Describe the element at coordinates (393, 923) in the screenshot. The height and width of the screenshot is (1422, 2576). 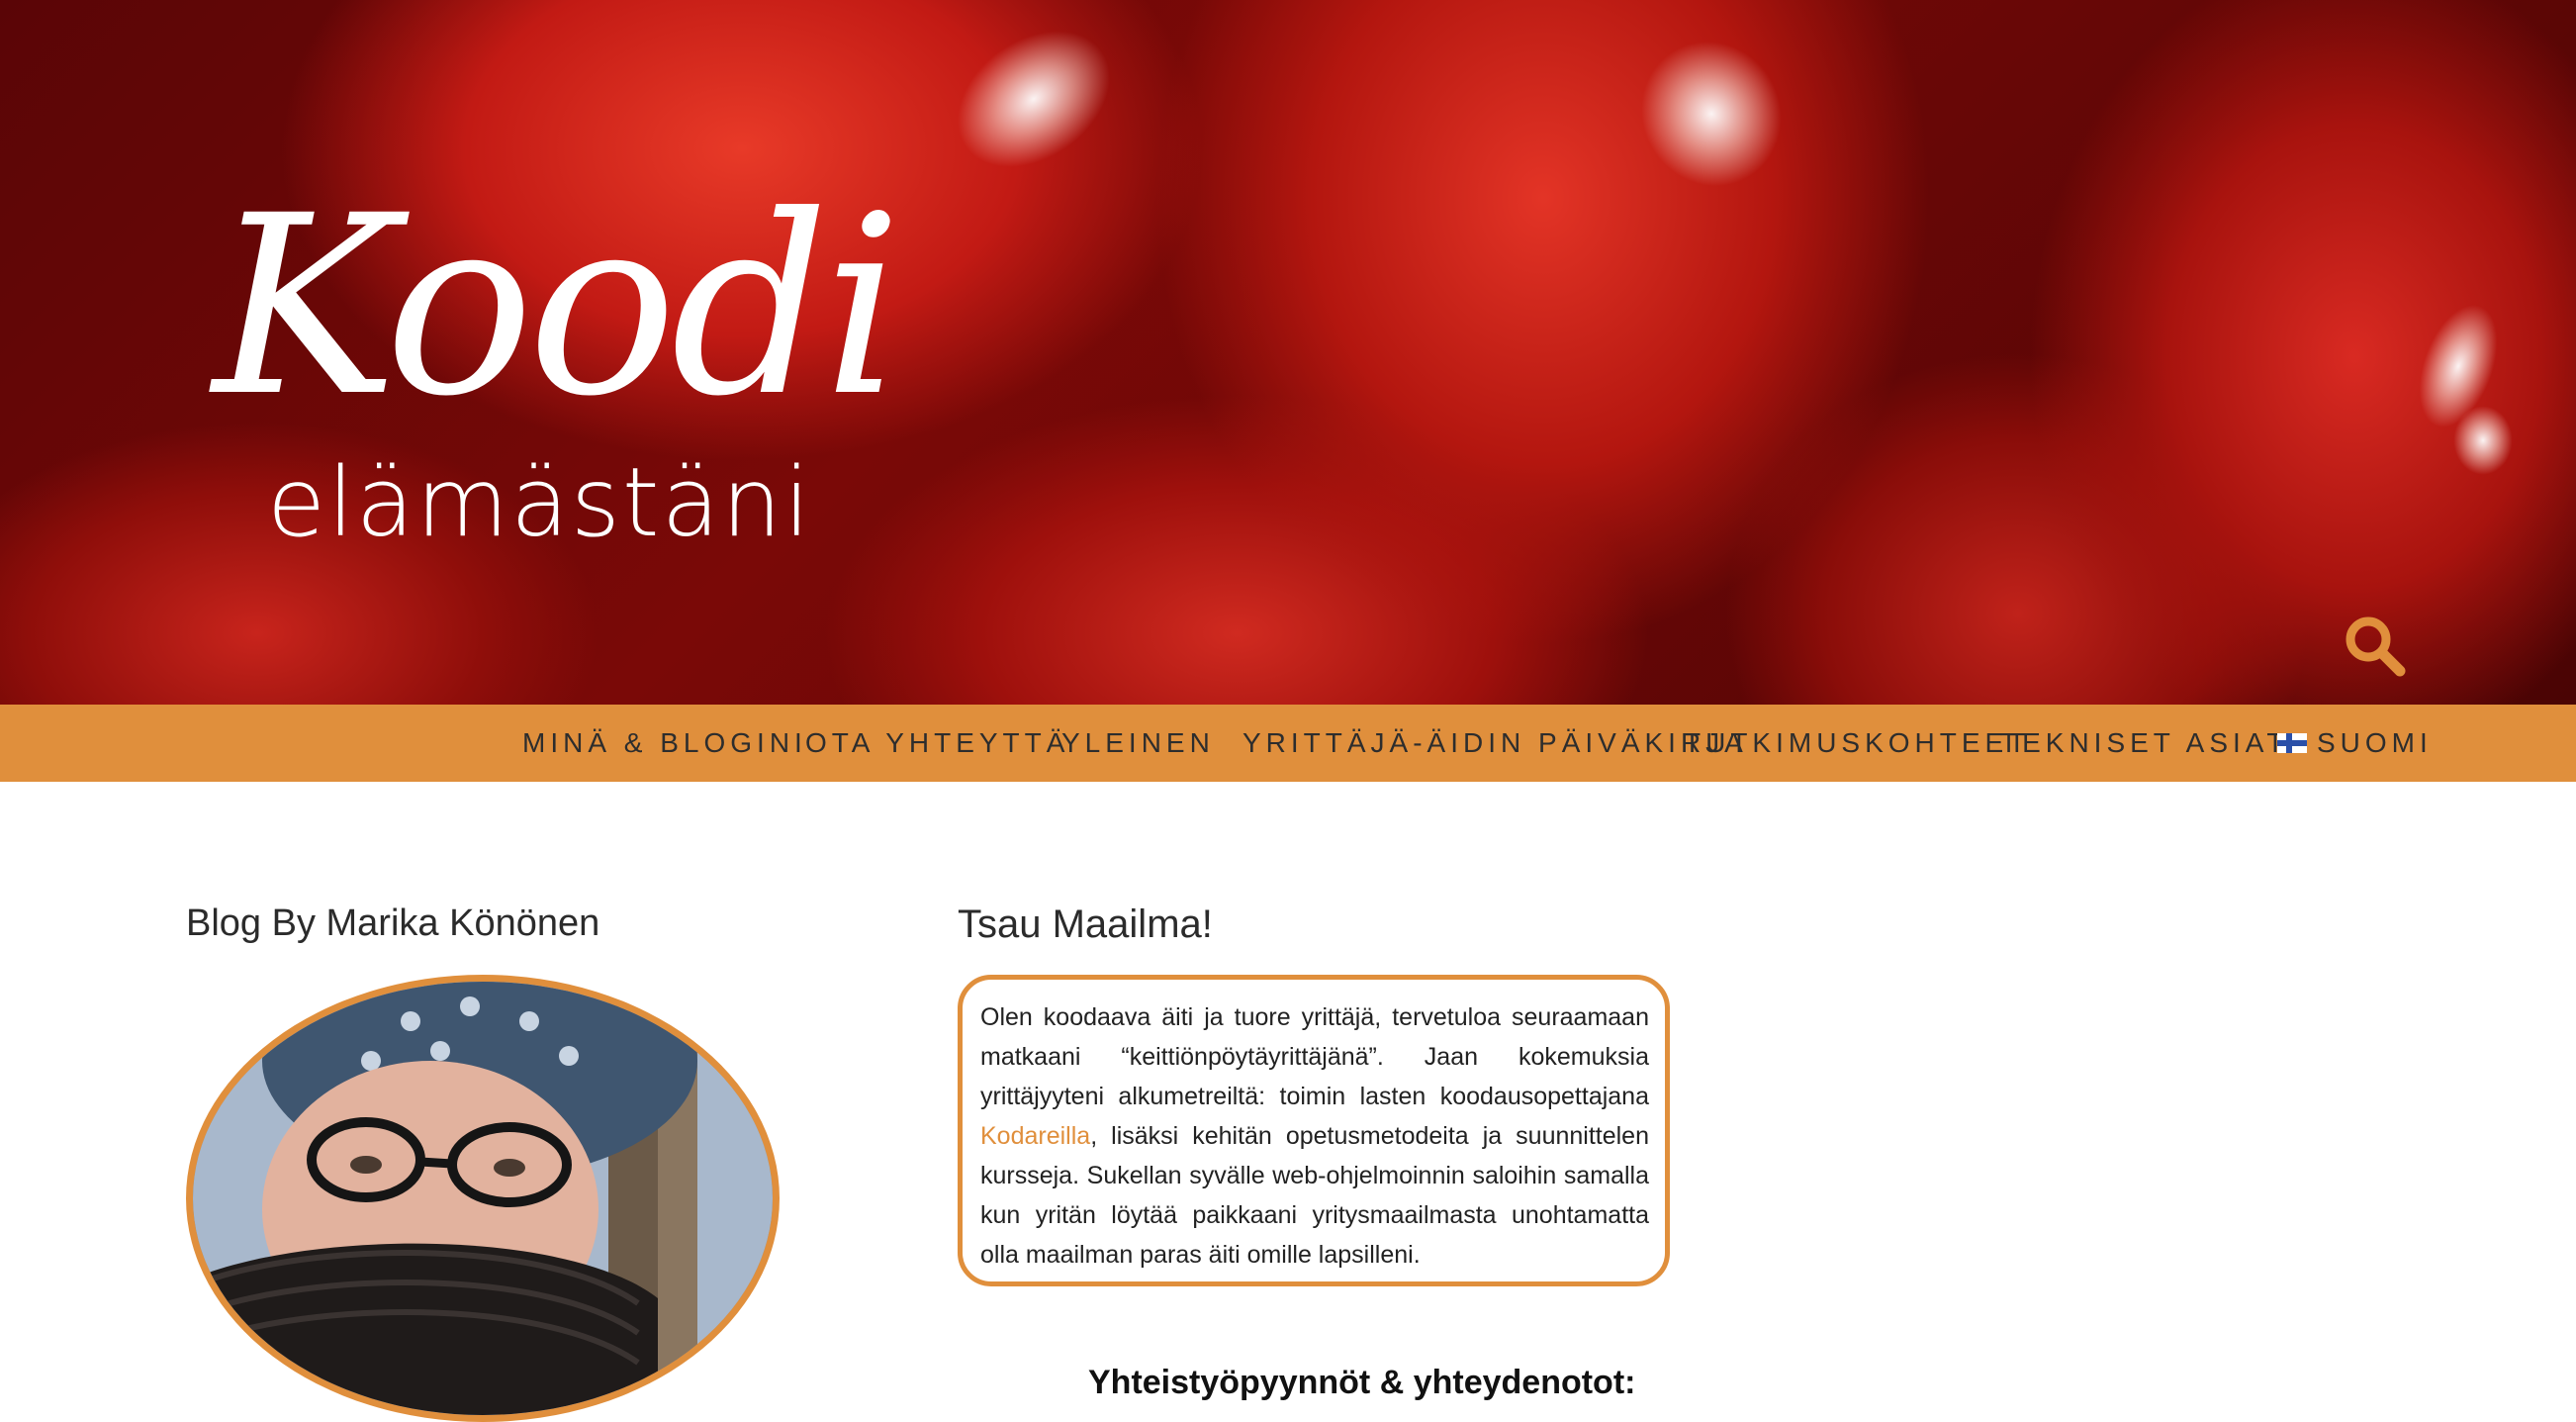
I see `sidebar-title: Blog By Marika Könönen` at that location.